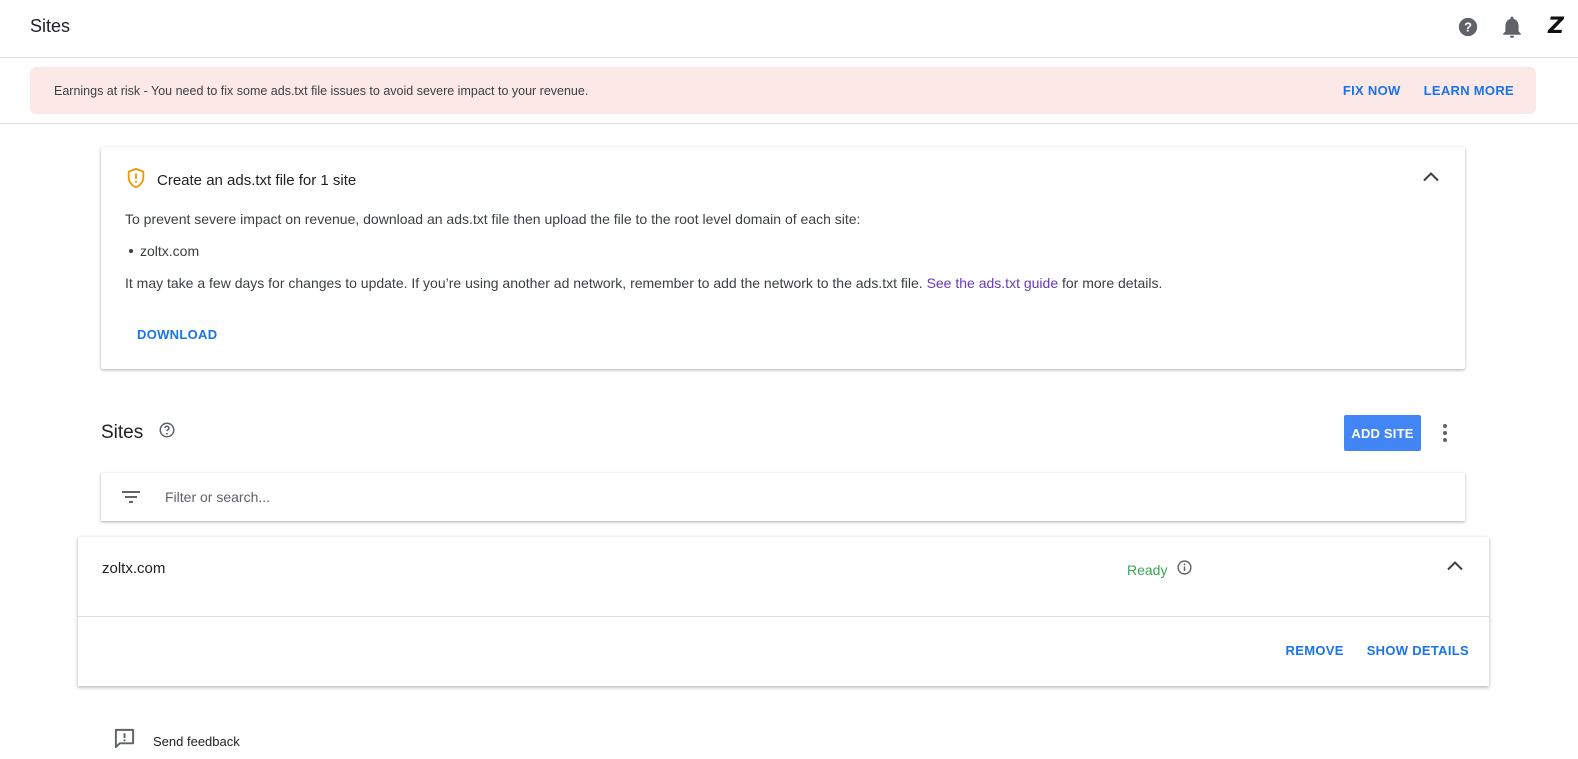  Describe the element at coordinates (789, 123) in the screenshot. I see `banner-divider` at that location.